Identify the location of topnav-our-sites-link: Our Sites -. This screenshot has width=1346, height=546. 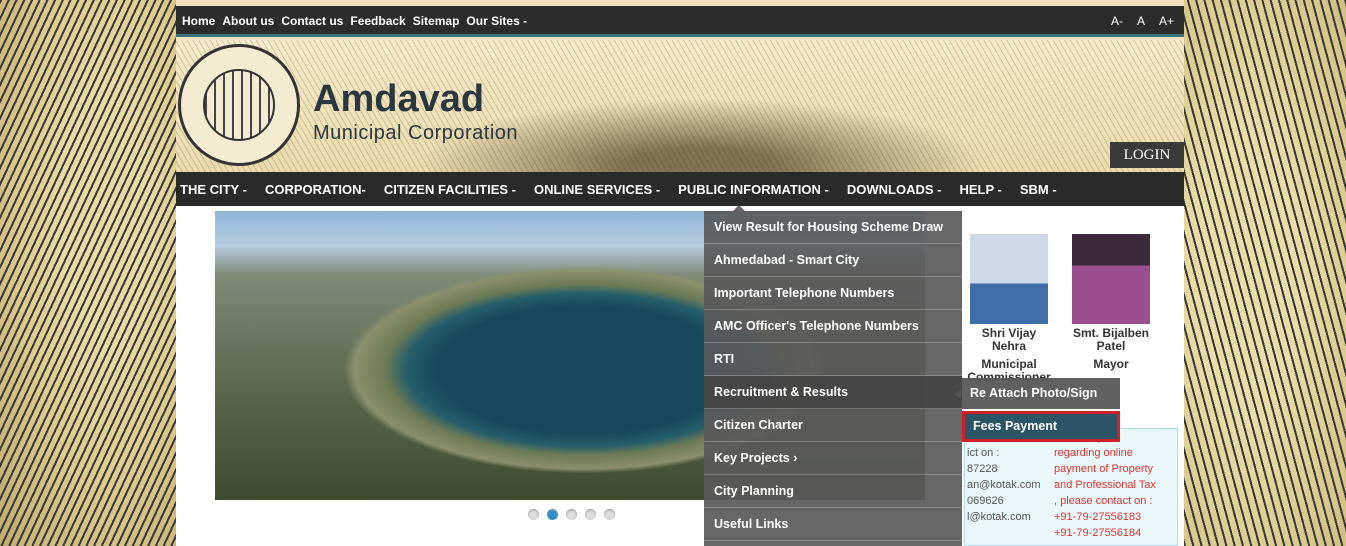
(496, 21).